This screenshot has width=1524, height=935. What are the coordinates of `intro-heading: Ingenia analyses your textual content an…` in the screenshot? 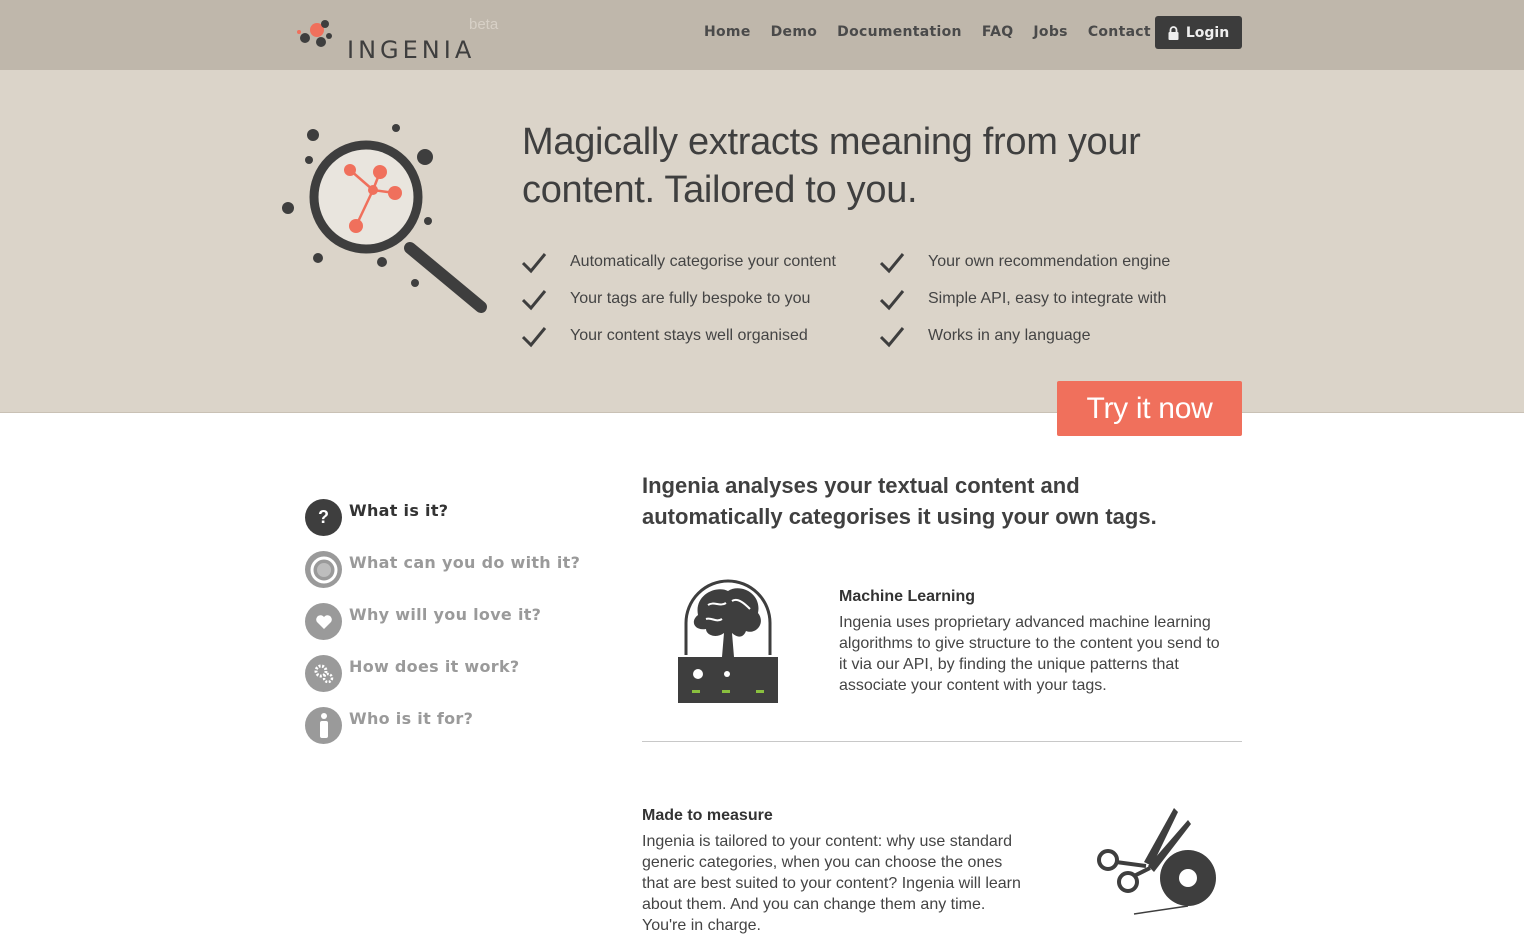 It's located at (942, 501).